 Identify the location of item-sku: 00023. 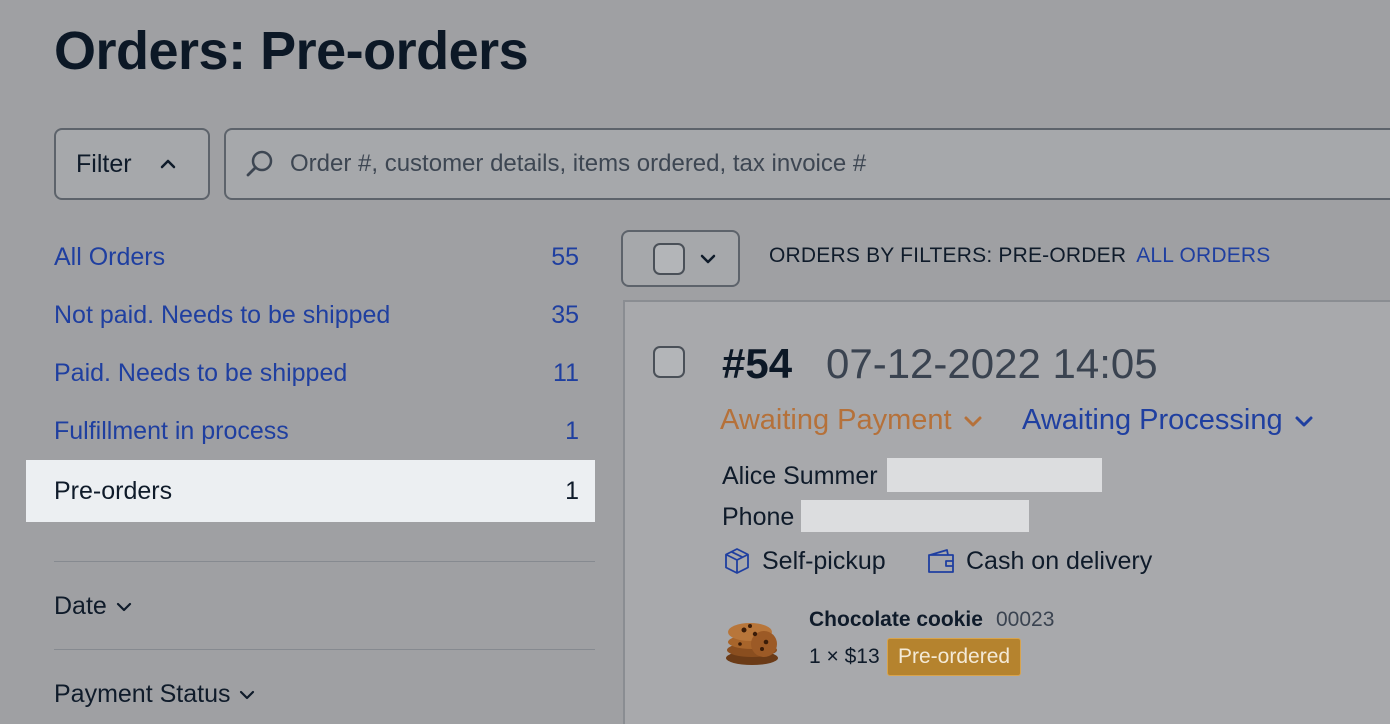
(1025, 619).